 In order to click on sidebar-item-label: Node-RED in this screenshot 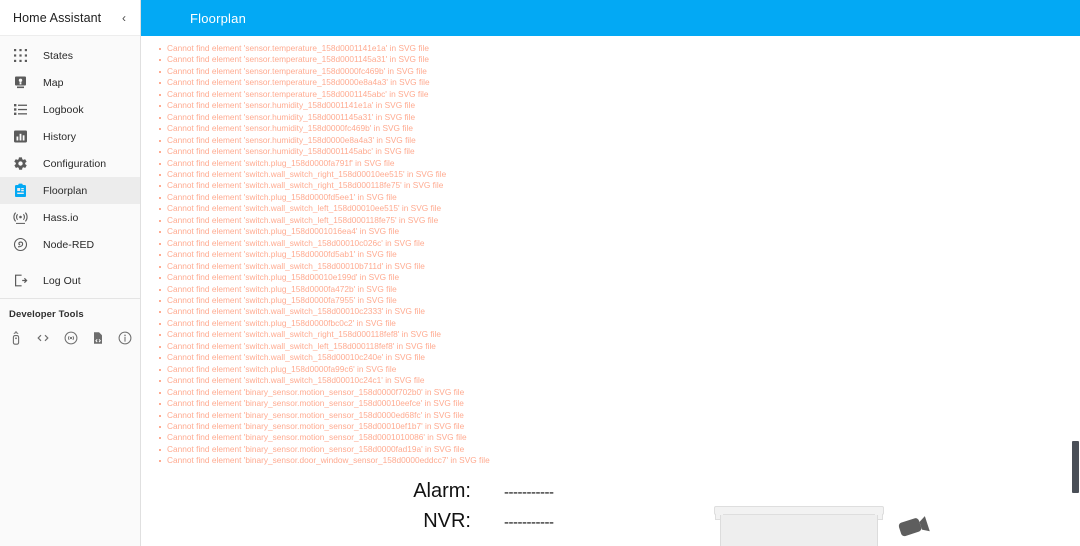, I will do `click(69, 244)`.